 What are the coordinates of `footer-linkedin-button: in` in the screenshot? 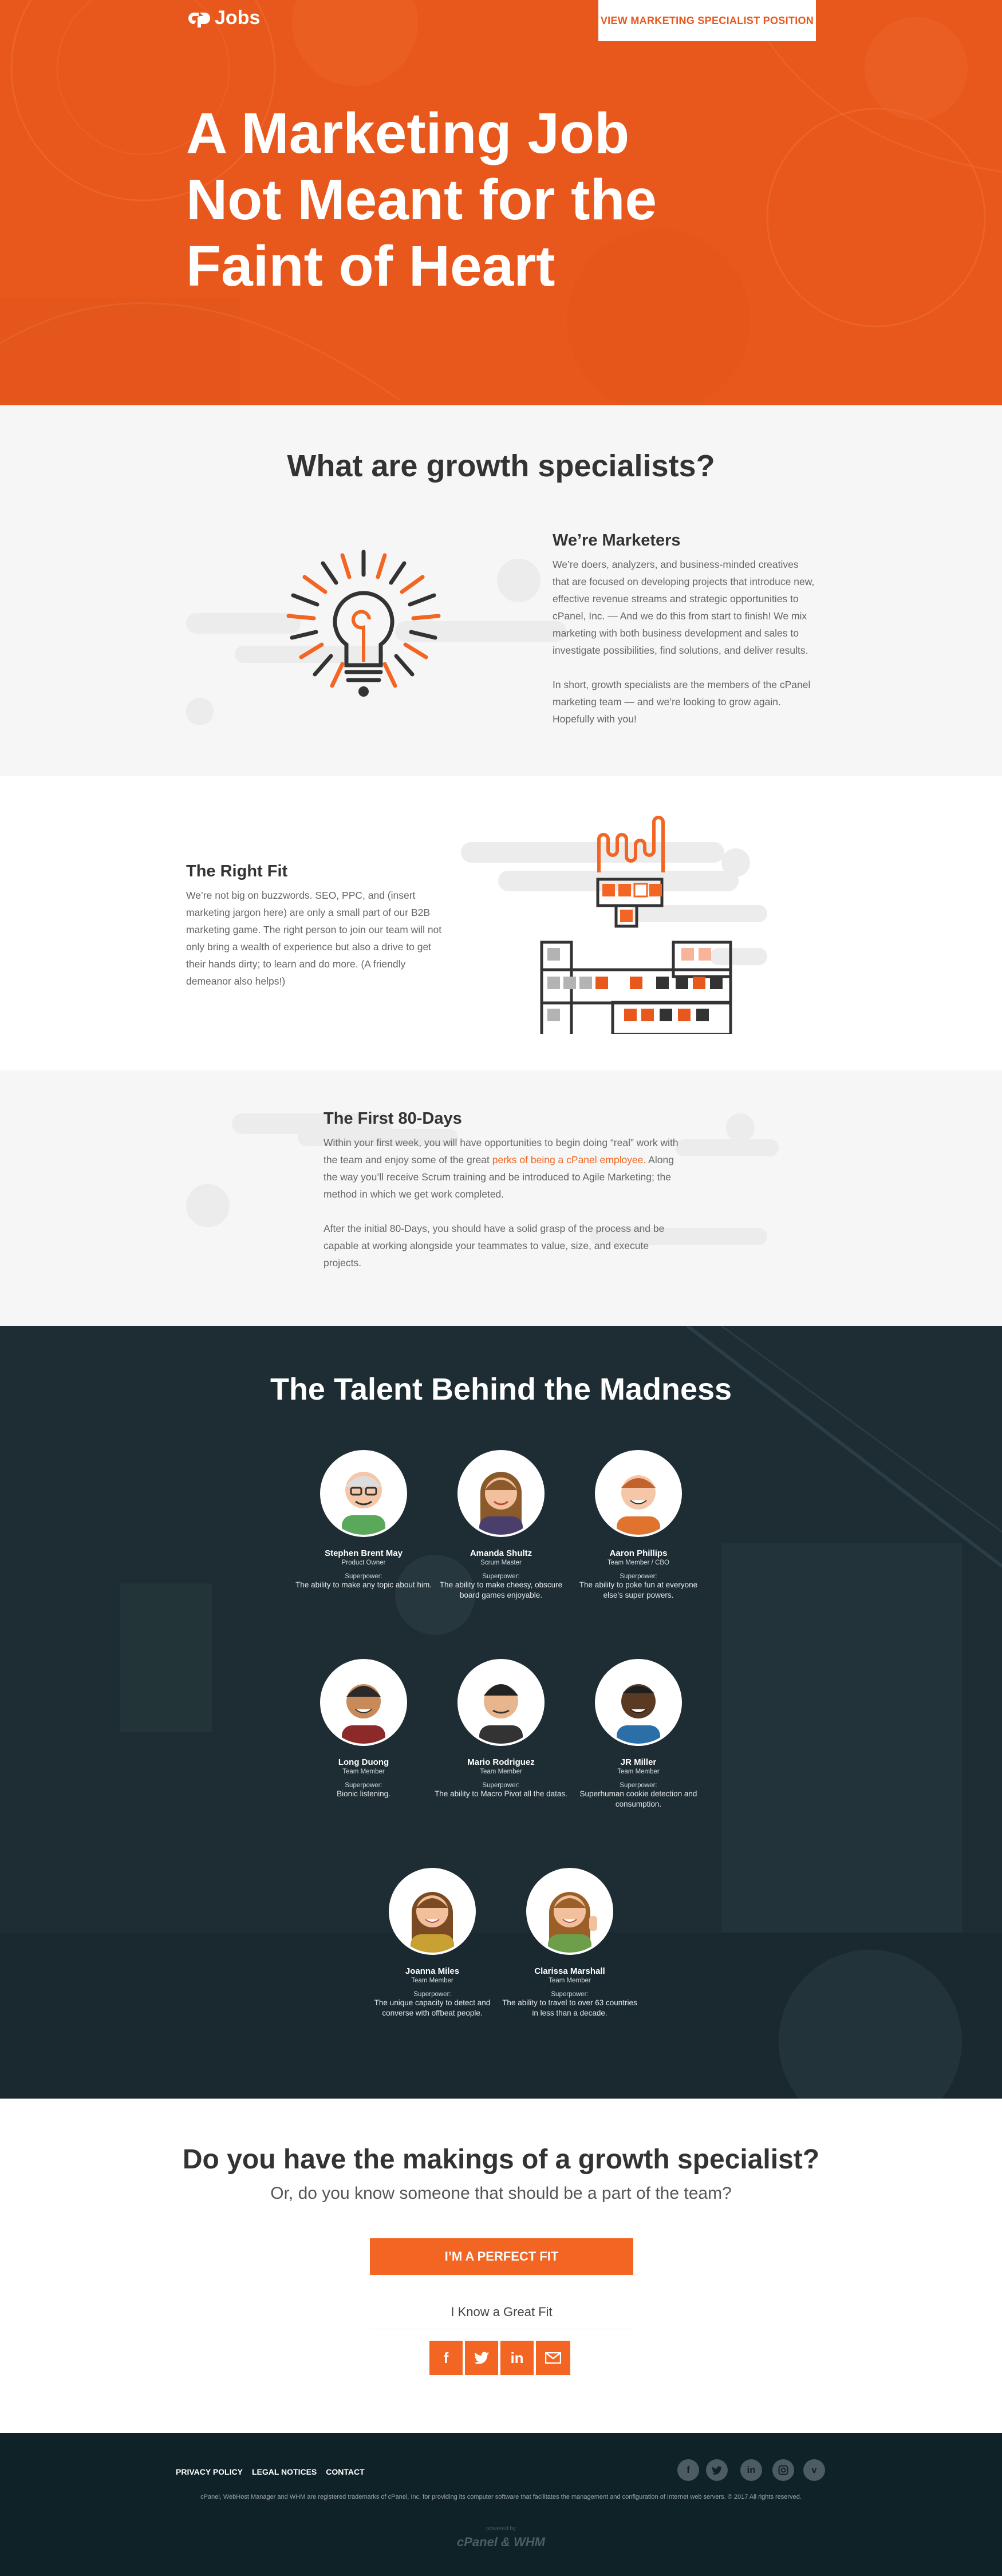 It's located at (751, 2470).